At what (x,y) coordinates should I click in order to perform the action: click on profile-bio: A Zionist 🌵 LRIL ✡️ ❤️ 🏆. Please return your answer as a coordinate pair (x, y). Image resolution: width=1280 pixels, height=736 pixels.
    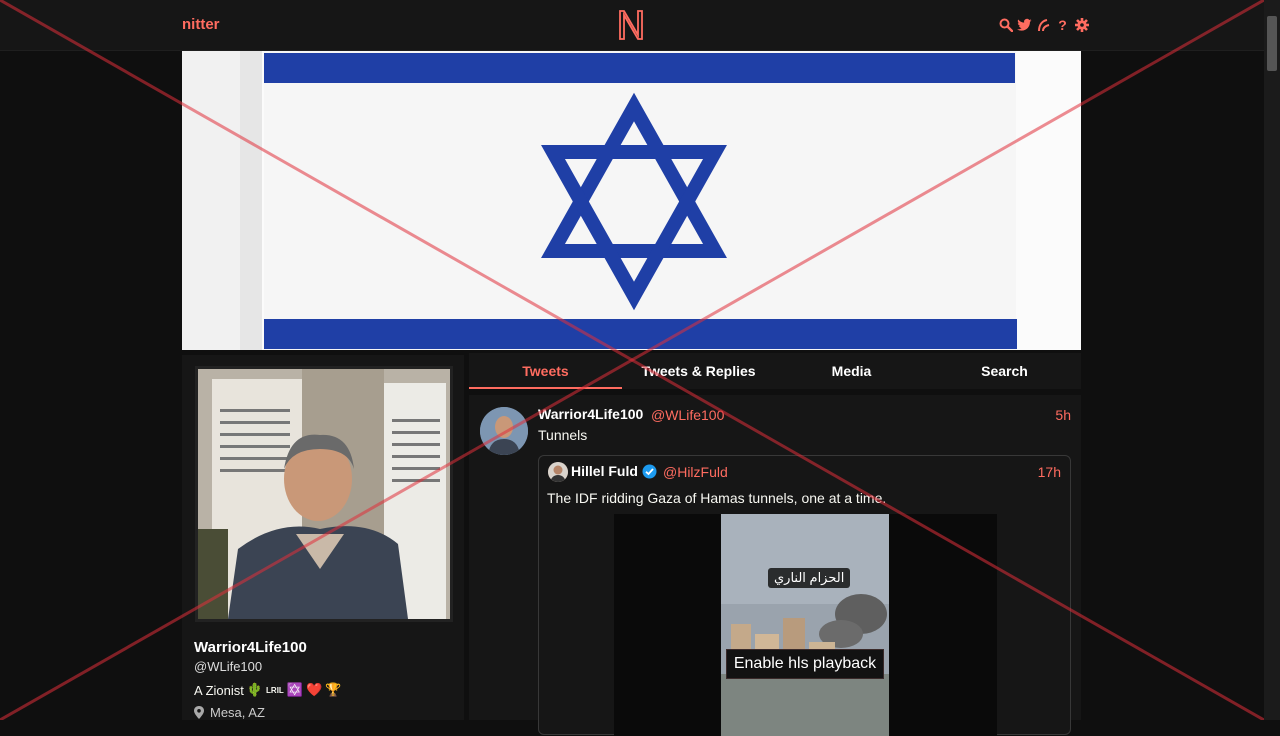
    Looking at the image, I should click on (267, 690).